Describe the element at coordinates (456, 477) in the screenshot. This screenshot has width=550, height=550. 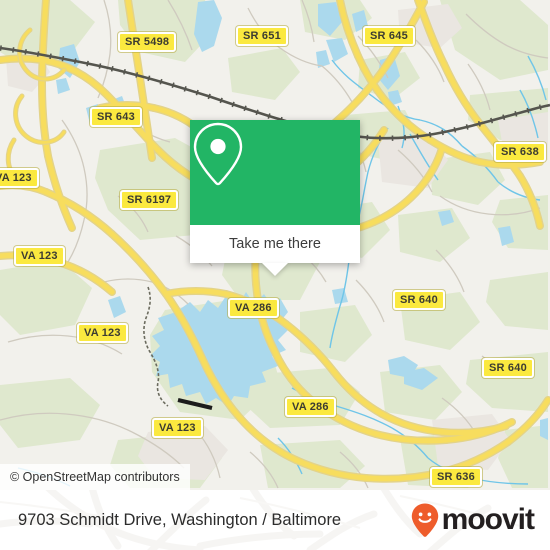
I see `road-shield: SR 636` at that location.